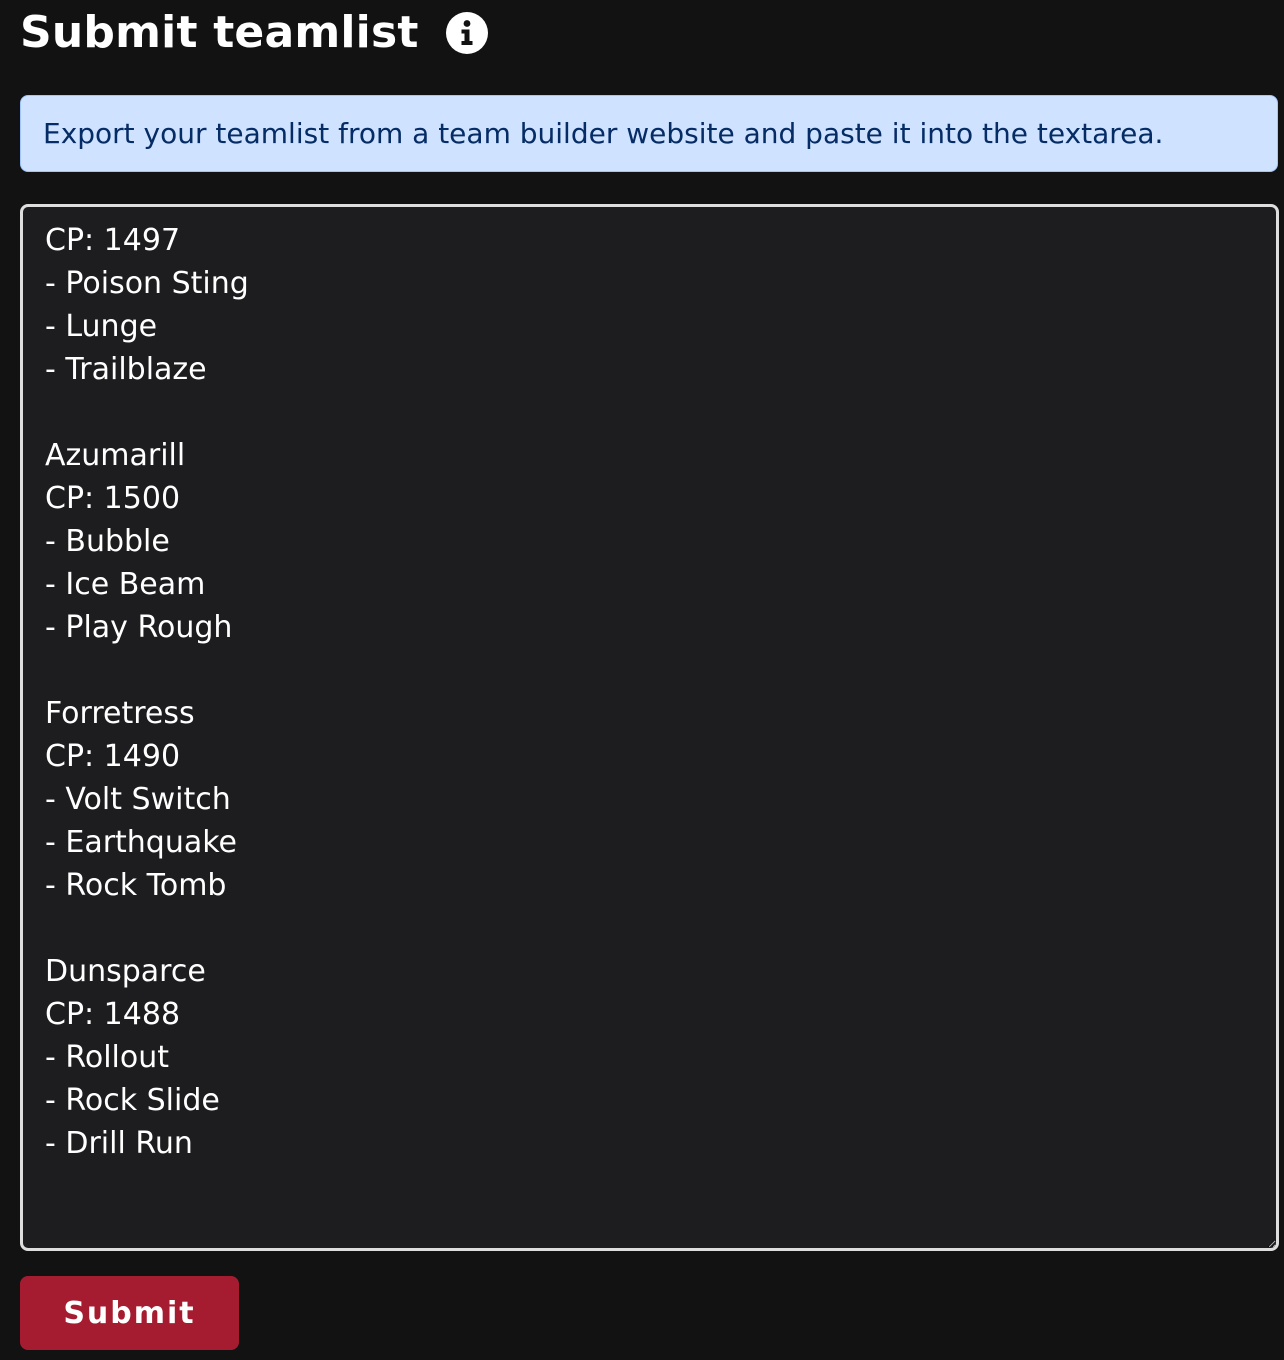  Describe the element at coordinates (129, 1313) in the screenshot. I see `submit-button: Submit` at that location.